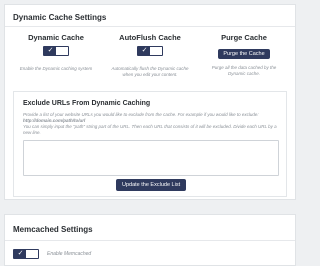 Image resolution: width=320 pixels, height=266 pixels. I want to click on purge-cache-button: Purge the Cache, so click(244, 54).